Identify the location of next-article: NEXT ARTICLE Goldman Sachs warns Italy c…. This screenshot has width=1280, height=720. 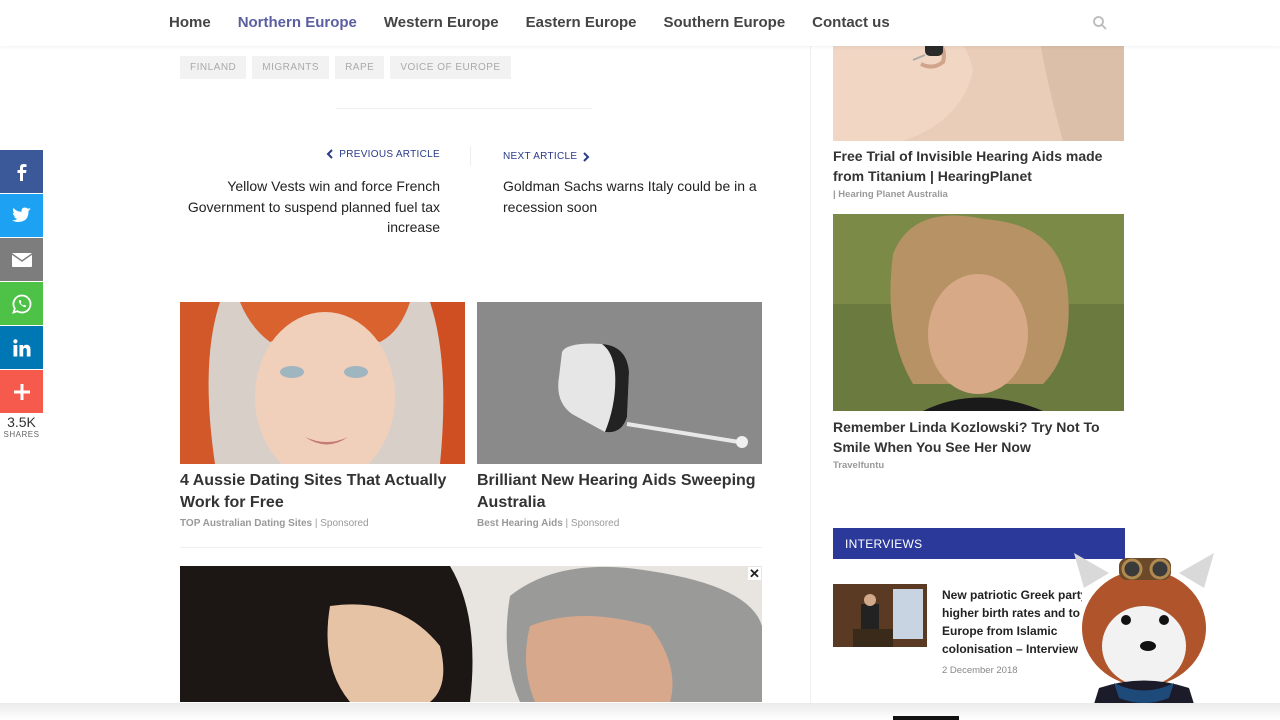
(633, 181).